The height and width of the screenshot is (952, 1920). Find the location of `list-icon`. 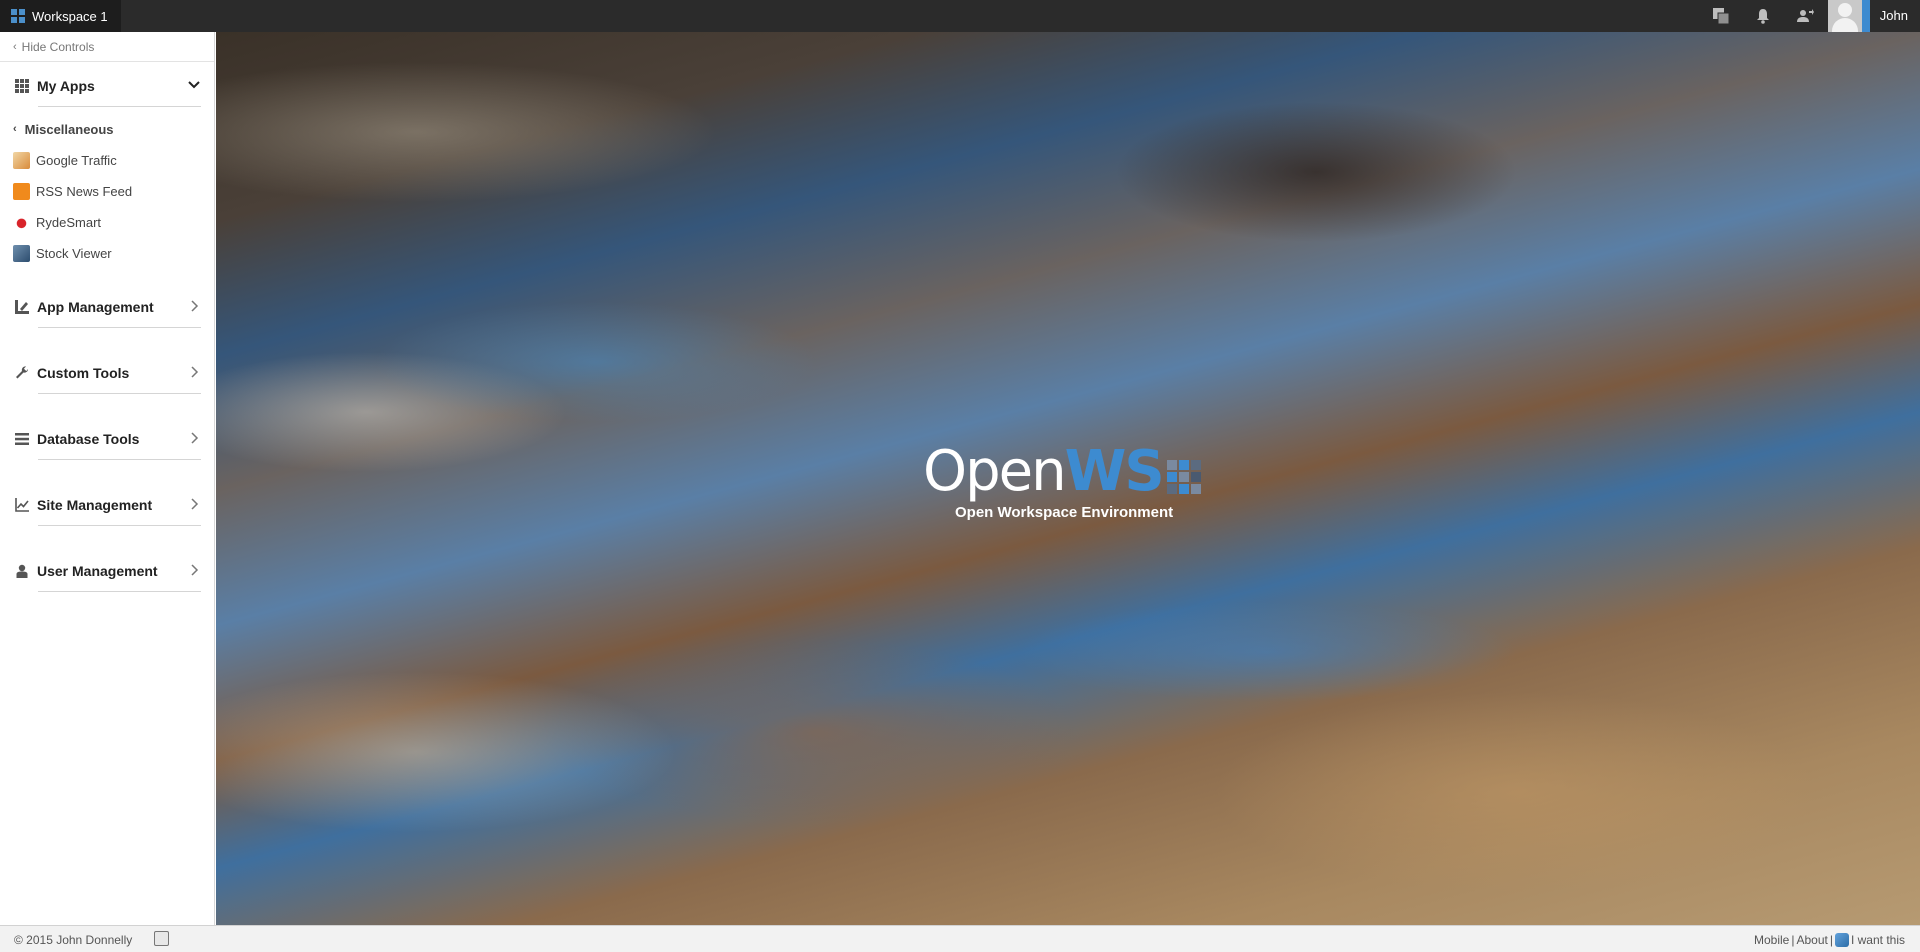

list-icon is located at coordinates (22, 439).